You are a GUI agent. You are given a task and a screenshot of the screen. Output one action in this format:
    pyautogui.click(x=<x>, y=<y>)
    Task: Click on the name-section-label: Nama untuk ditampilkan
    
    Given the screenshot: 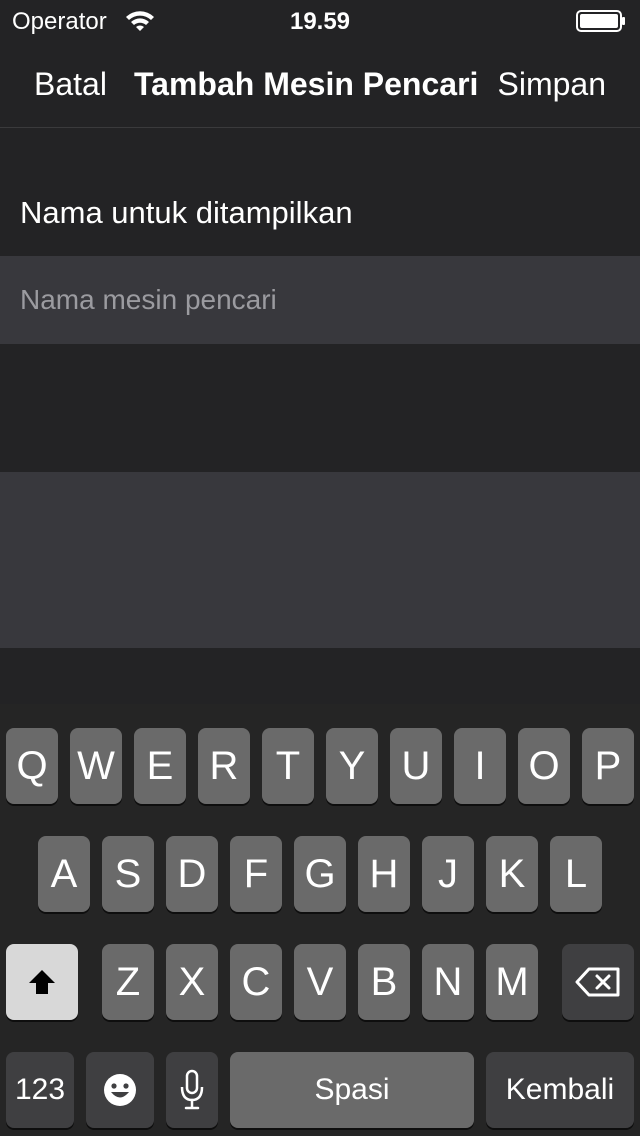 What is the action you would take?
    pyautogui.click(x=186, y=212)
    